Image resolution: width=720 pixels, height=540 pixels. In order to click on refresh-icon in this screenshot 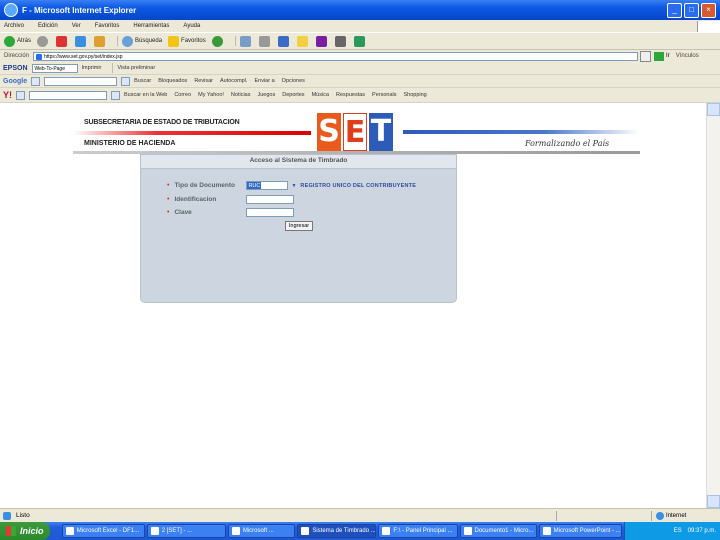, I will do `click(81, 41)`.